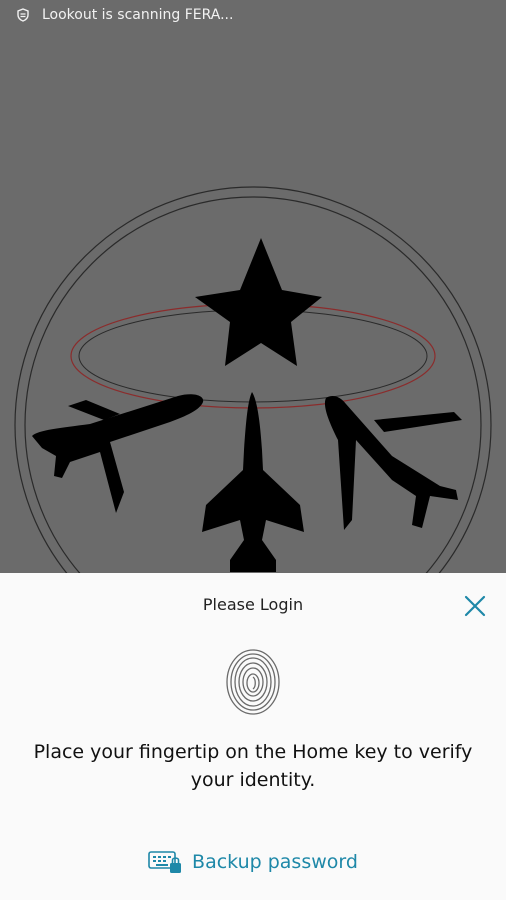 The width and height of the screenshot is (506, 900). I want to click on close-icon, so click(475, 606).